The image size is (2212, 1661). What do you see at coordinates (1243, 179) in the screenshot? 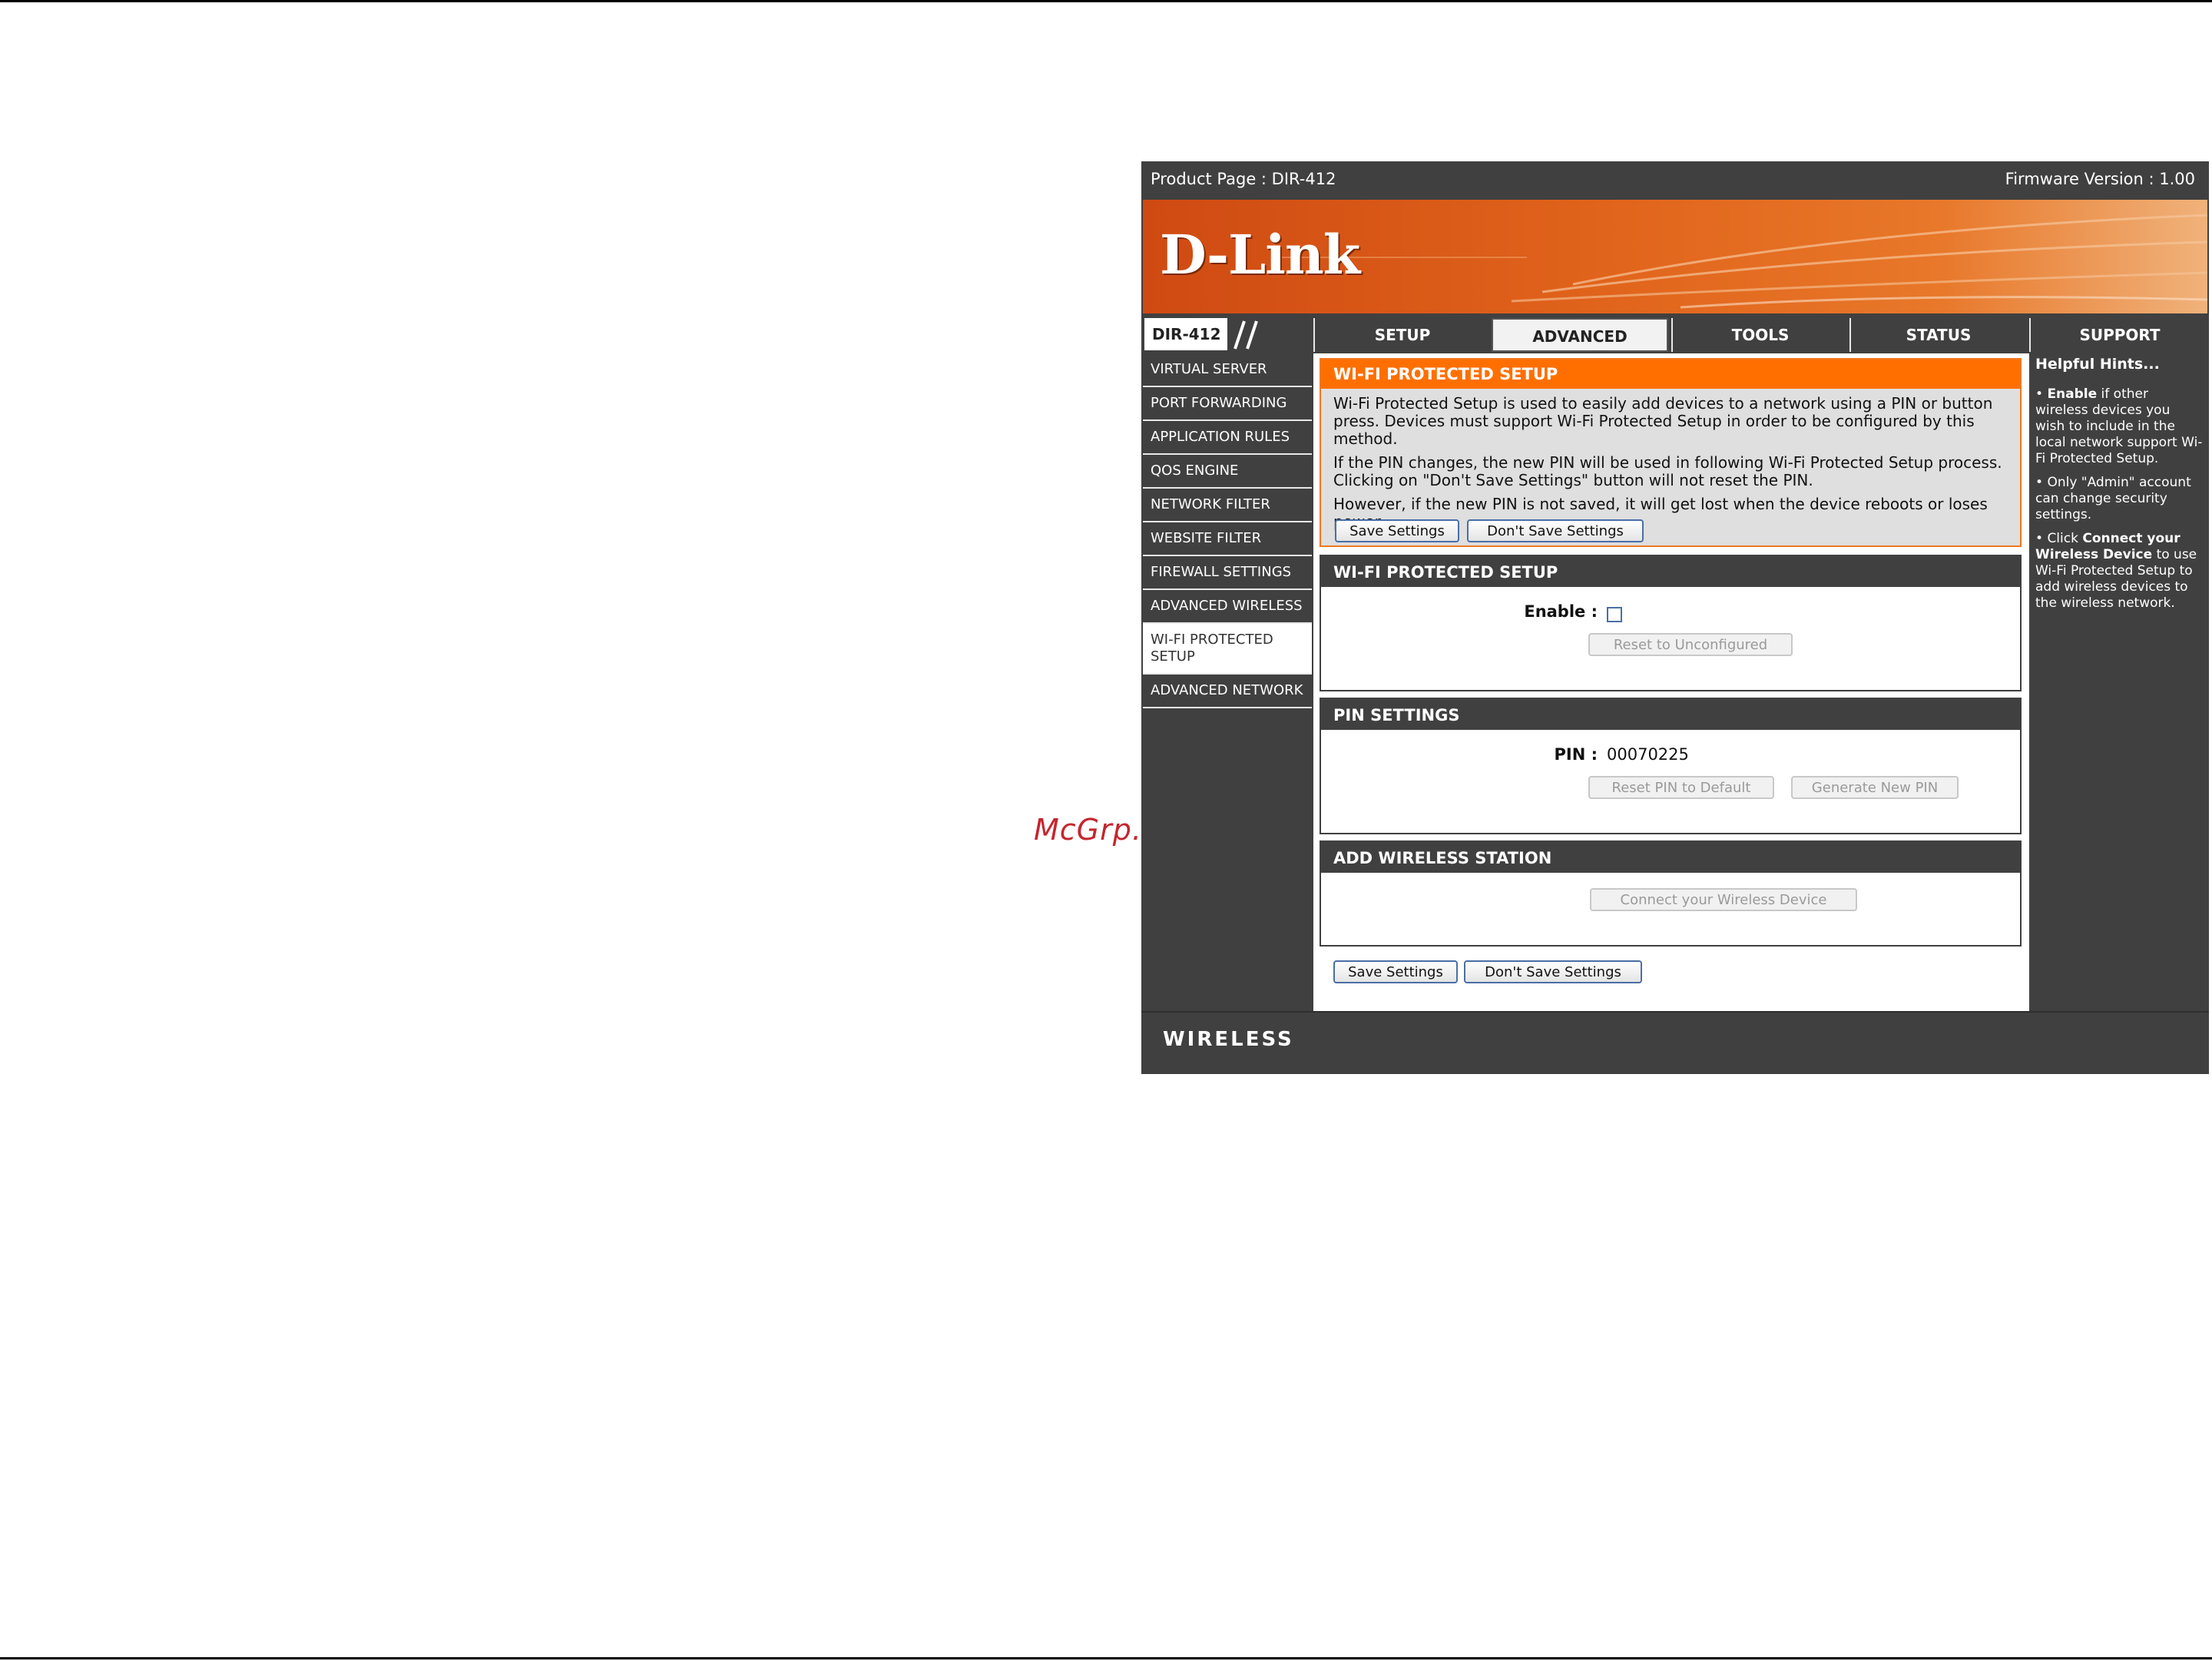
I see `product-page-label: Product Page : DIR-412` at bounding box center [1243, 179].